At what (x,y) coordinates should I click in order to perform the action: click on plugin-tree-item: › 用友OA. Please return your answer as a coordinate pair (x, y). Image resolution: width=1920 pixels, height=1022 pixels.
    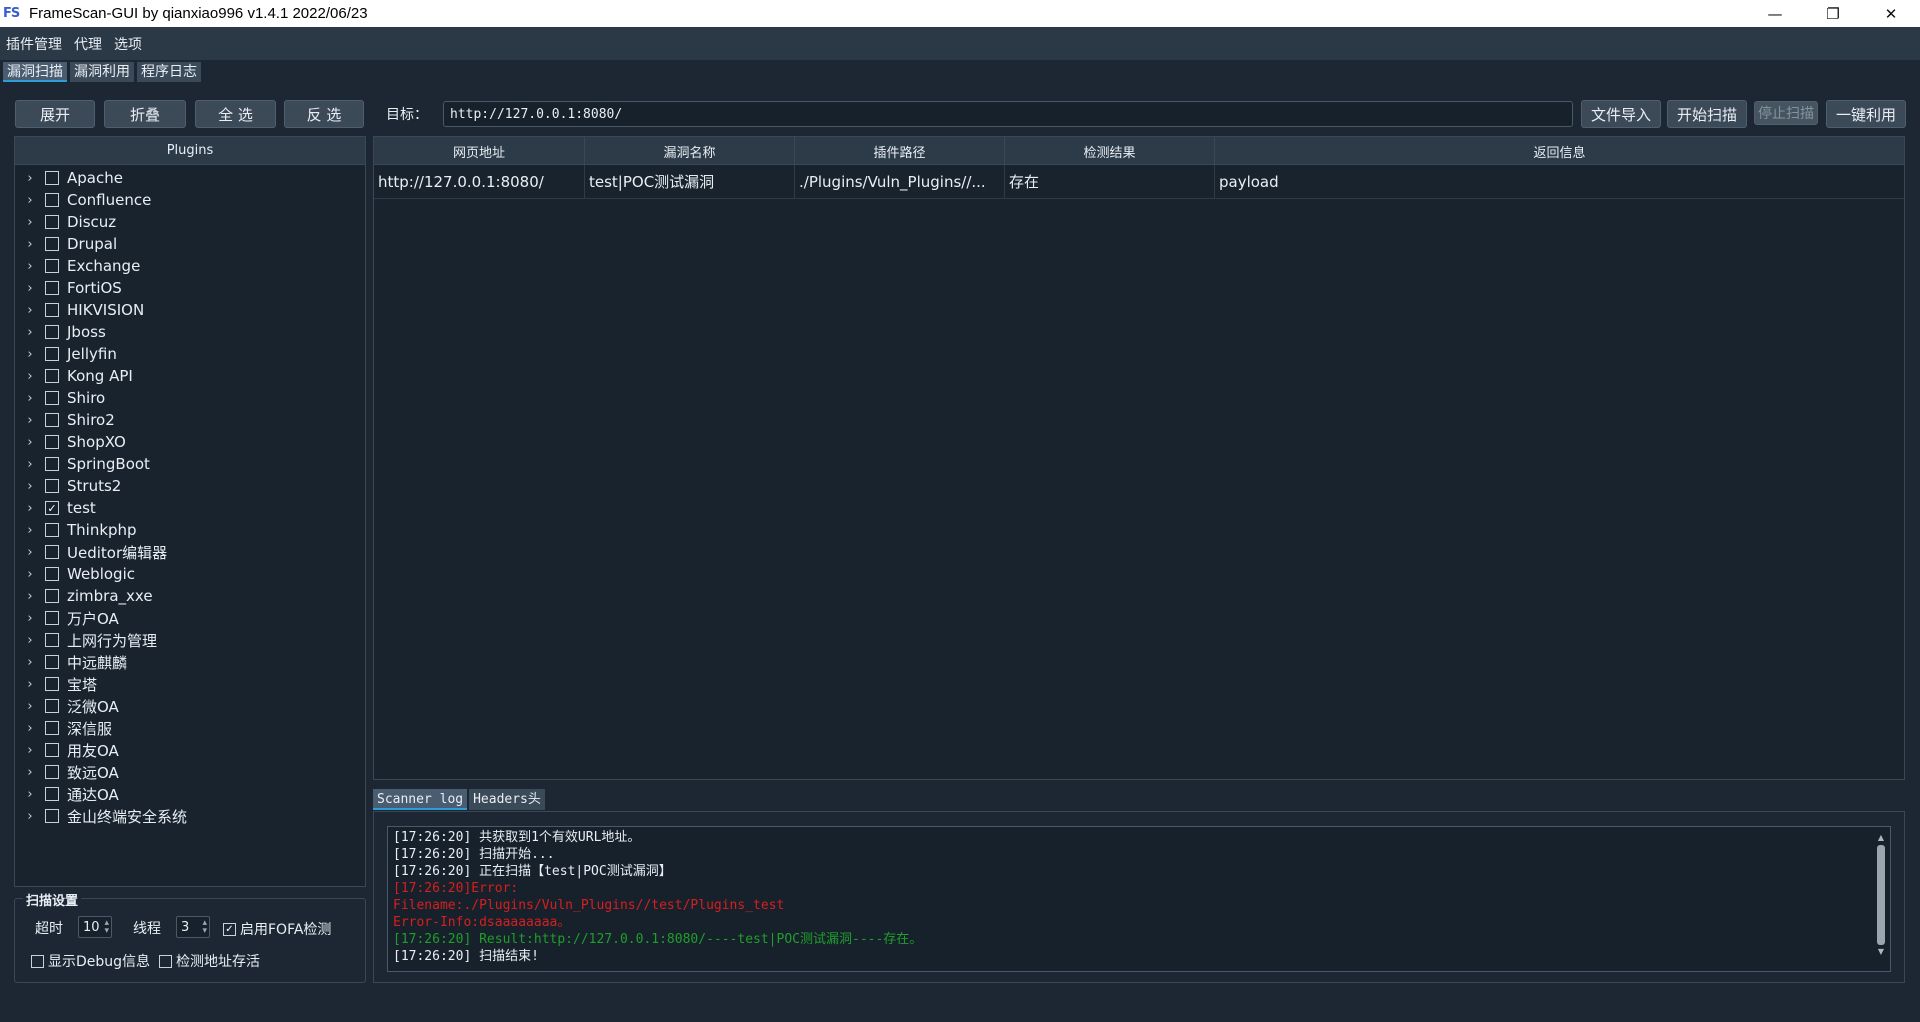
    Looking at the image, I should click on (190, 750).